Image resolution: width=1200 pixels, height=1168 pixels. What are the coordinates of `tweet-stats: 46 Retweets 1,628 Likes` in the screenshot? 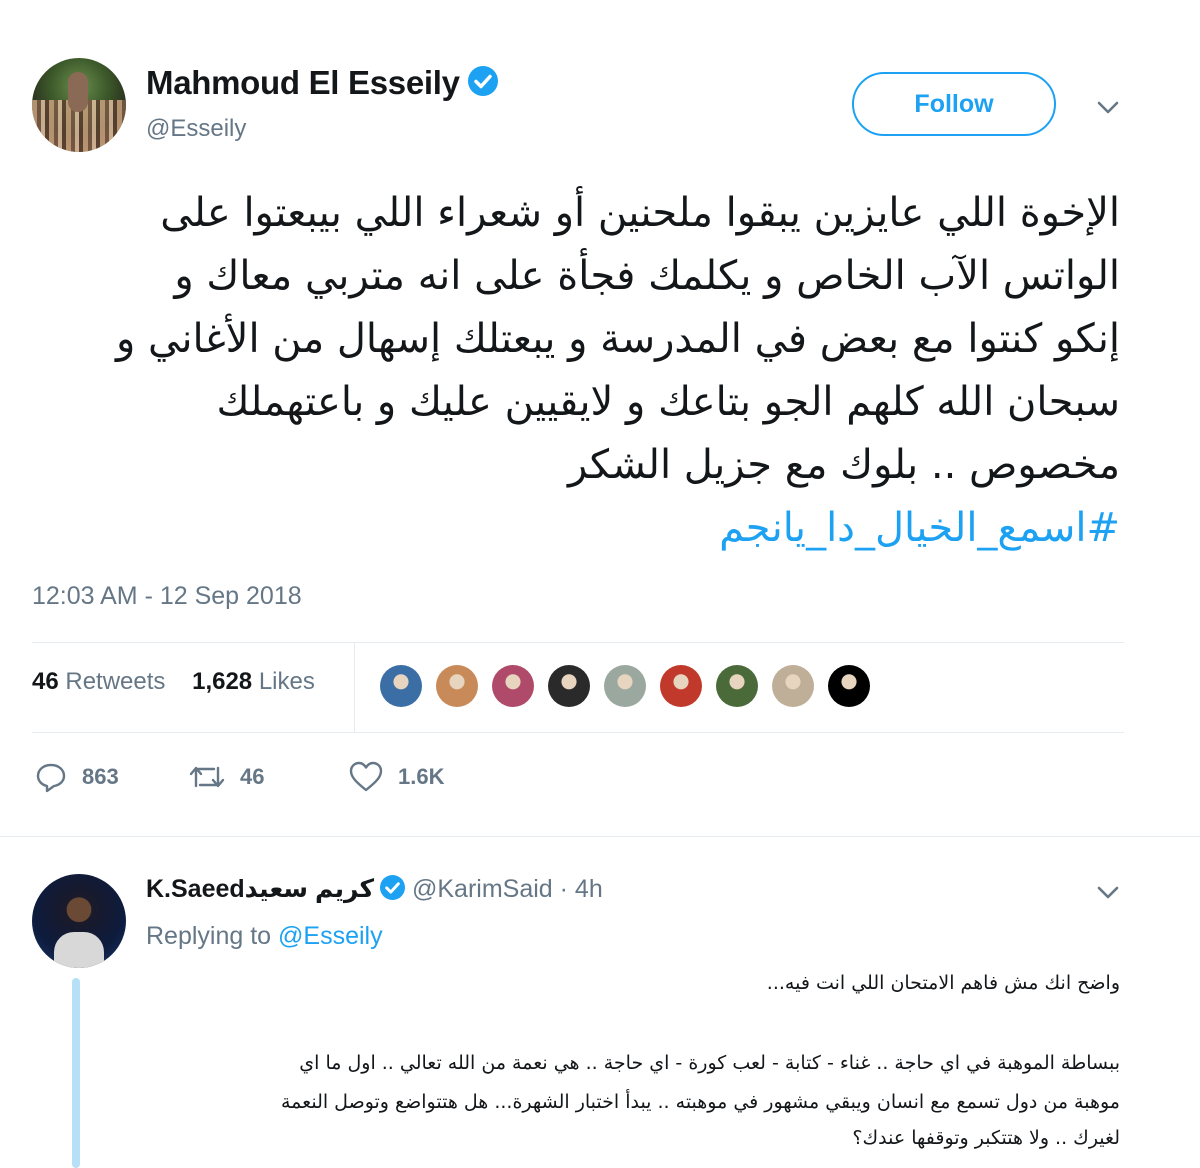 It's located at (173, 682).